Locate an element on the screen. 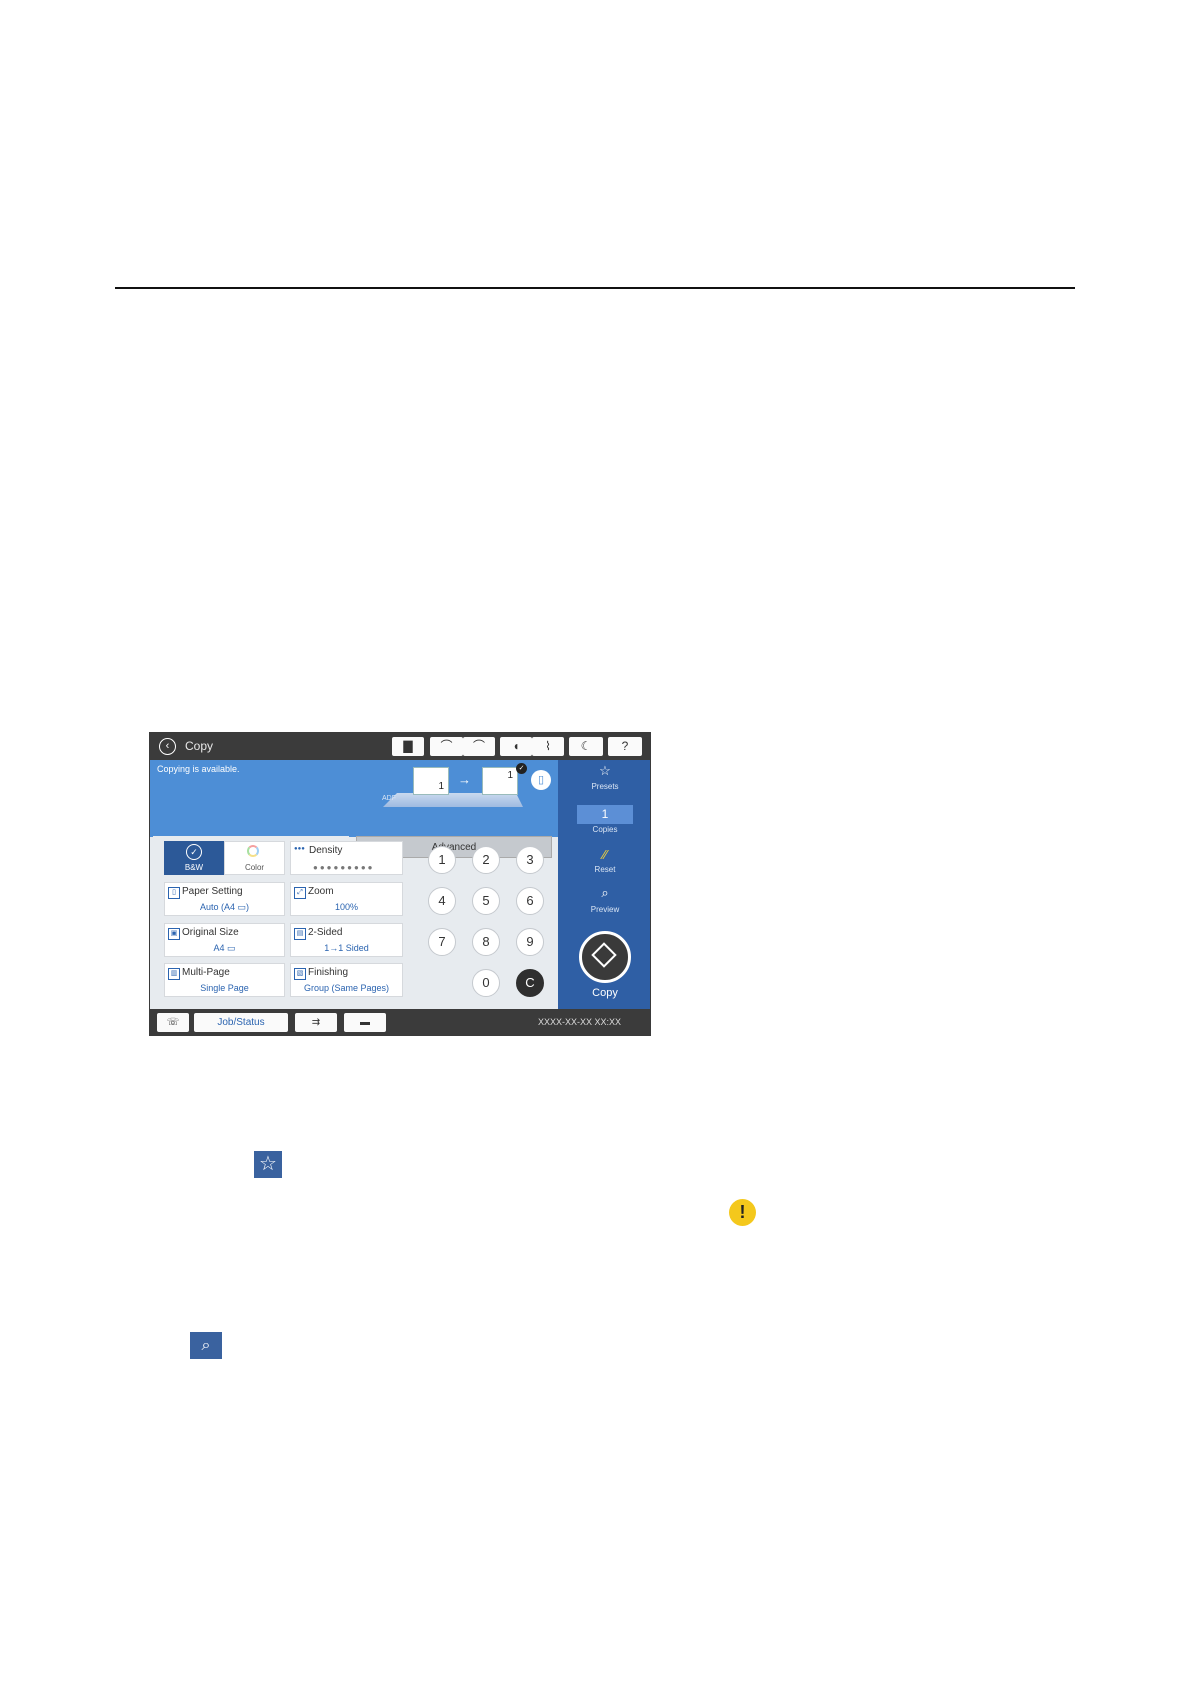  presets-label: Presets is located at coordinates (604, 786).